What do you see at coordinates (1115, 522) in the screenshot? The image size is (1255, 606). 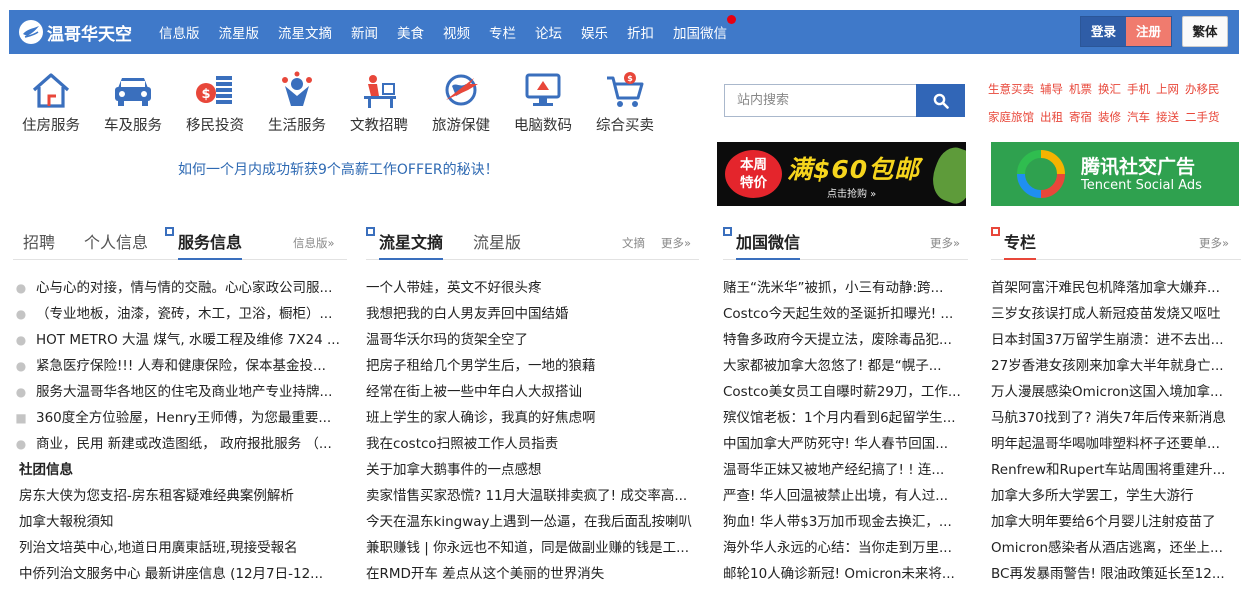 I see `list-item: 加拿大明年要给6个月婴儿注射疫苗了` at bounding box center [1115, 522].